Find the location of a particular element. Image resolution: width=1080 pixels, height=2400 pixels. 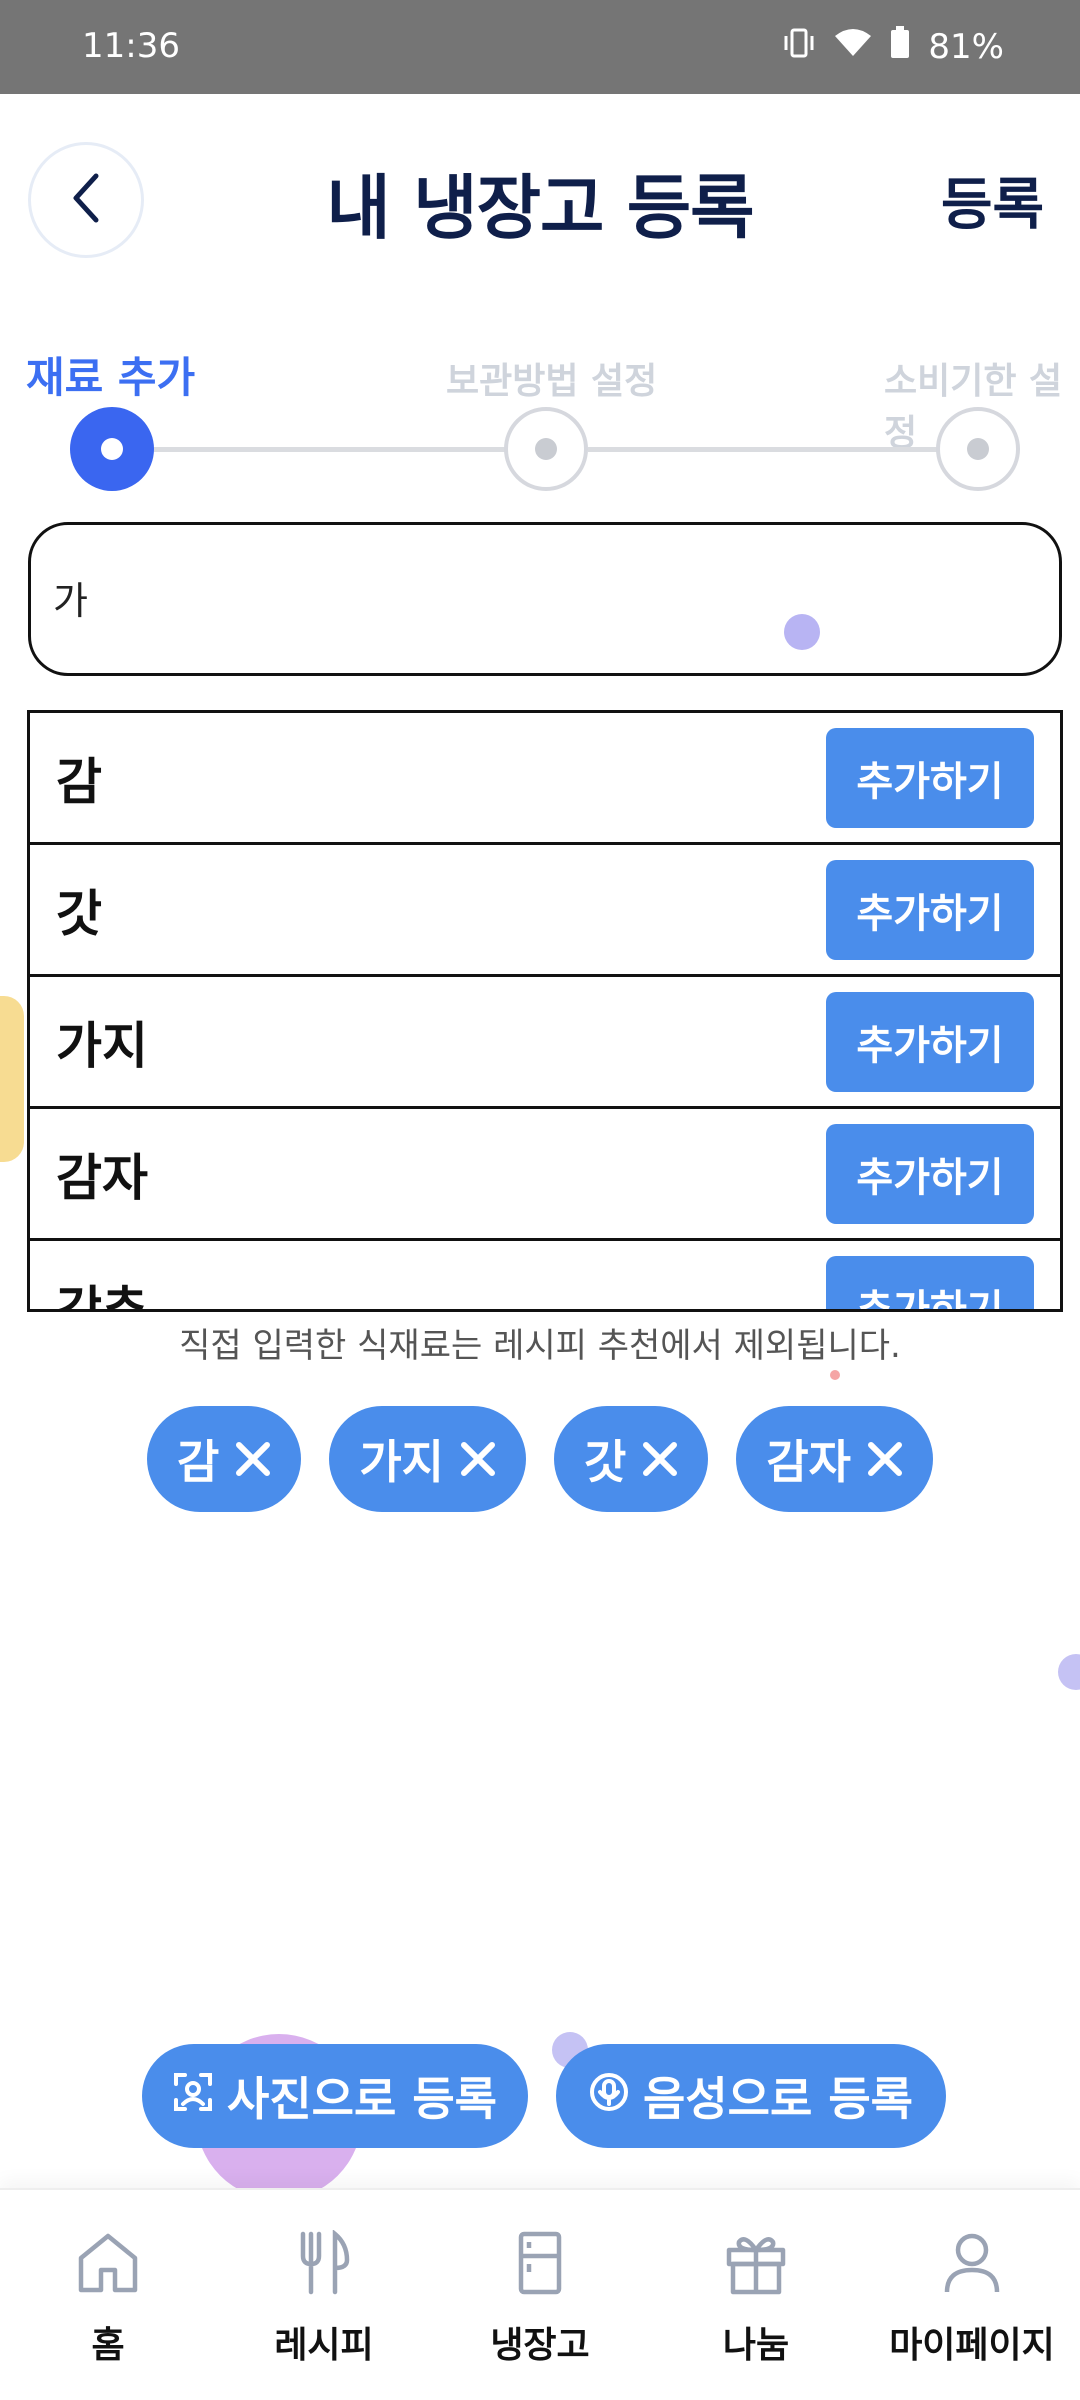

ingredient-name: 갓추 is located at coordinates (102, 1296).